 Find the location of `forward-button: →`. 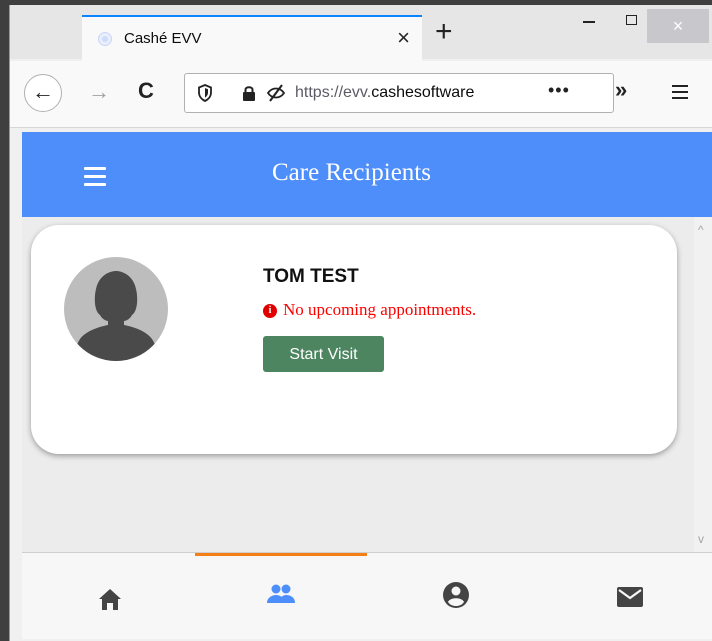

forward-button: → is located at coordinates (99, 92).